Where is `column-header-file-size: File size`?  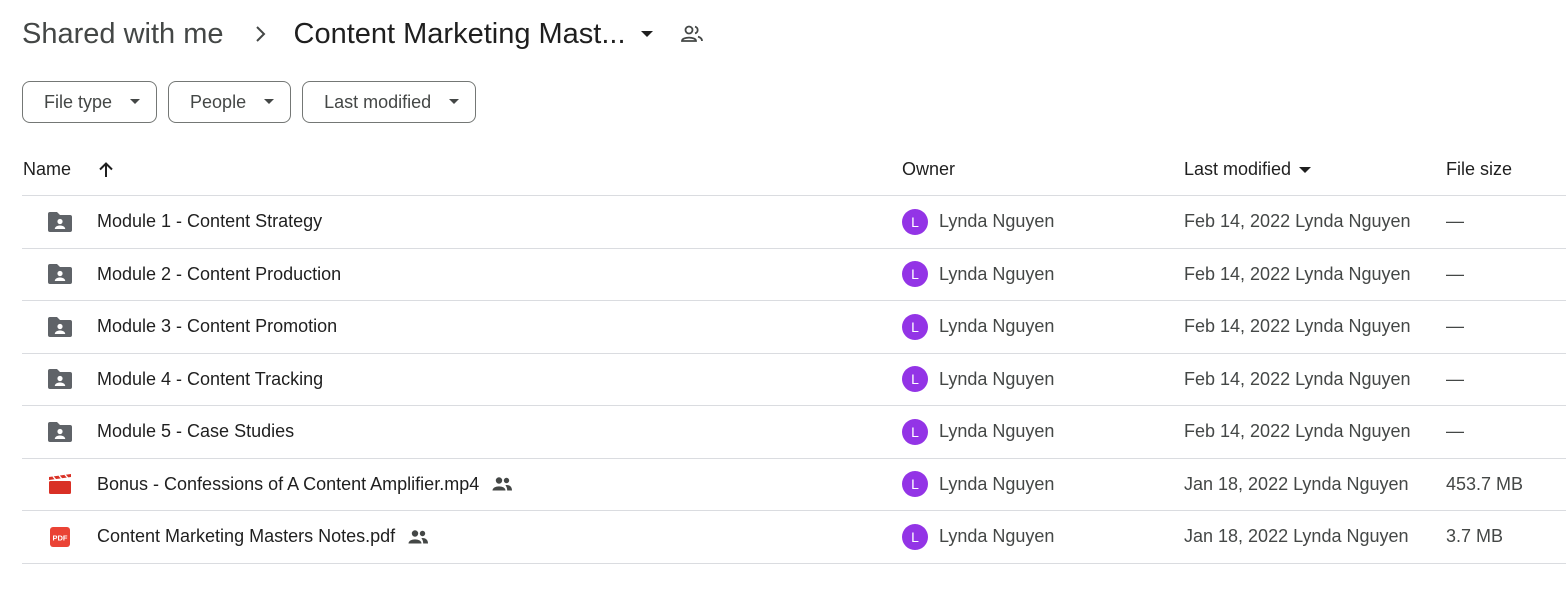
column-header-file-size: File size is located at coordinates (1479, 169).